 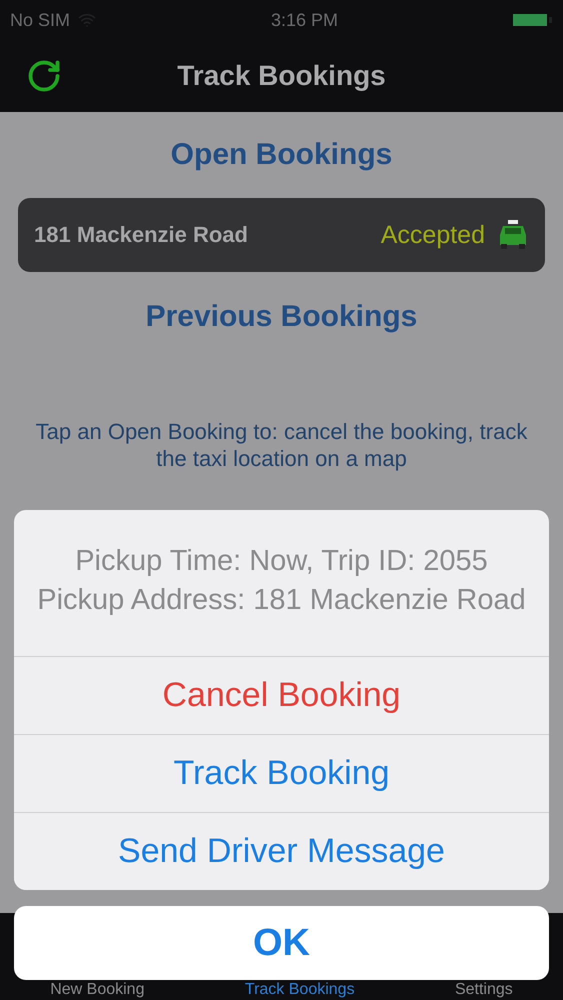 What do you see at coordinates (281, 445) in the screenshot?
I see `hint-text: Tap an Open Booking to: cancel the booking, track the taxi location on a map` at bounding box center [281, 445].